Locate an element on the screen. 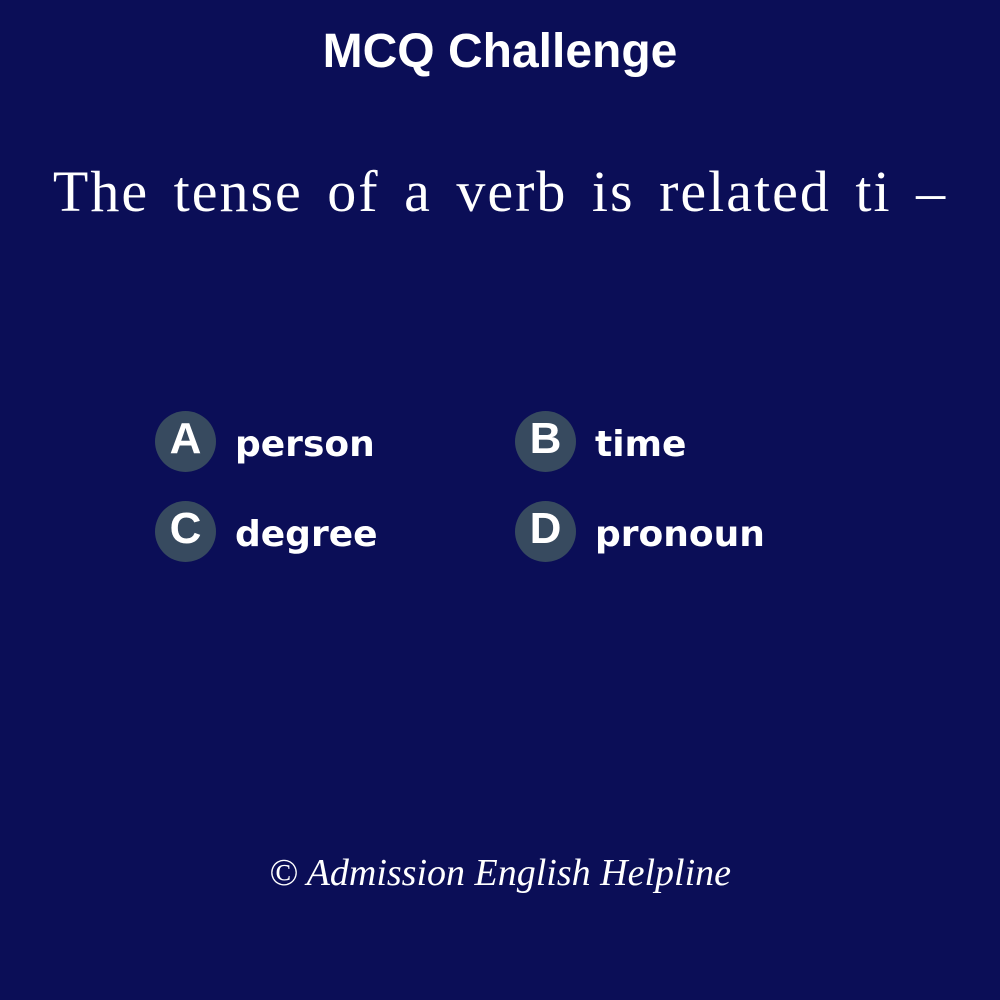 The width and height of the screenshot is (1000, 1000). option-b: B time is located at coordinates (600, 441).